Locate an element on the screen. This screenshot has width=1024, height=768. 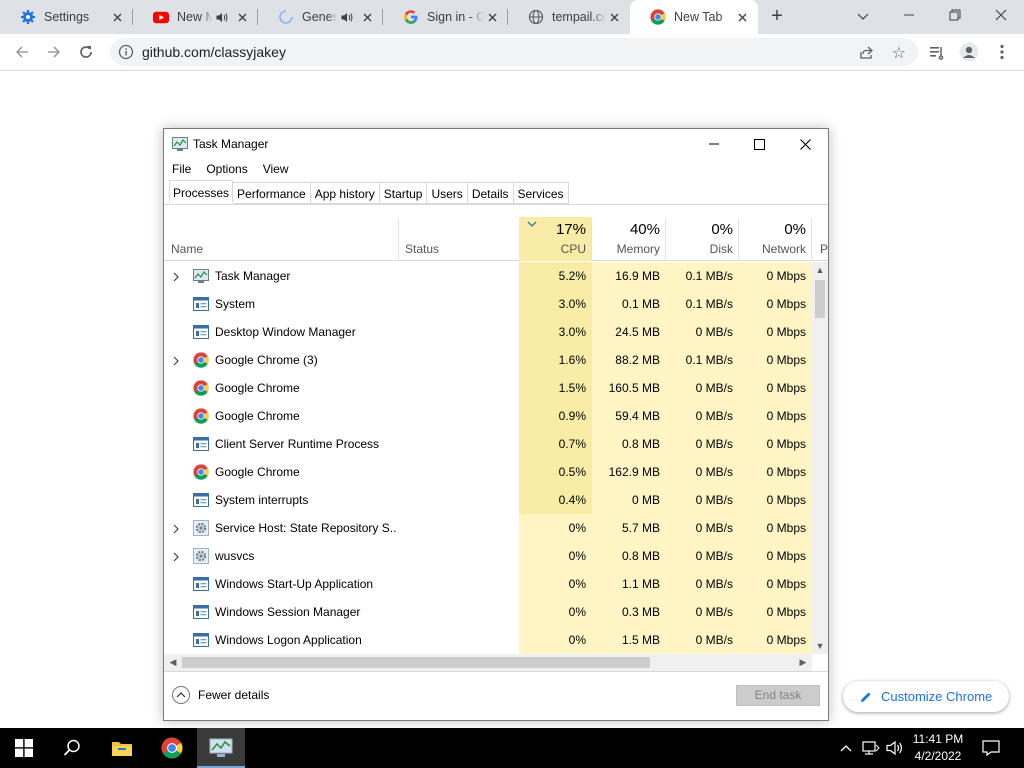
reading-list-icon is located at coordinates (937, 52).